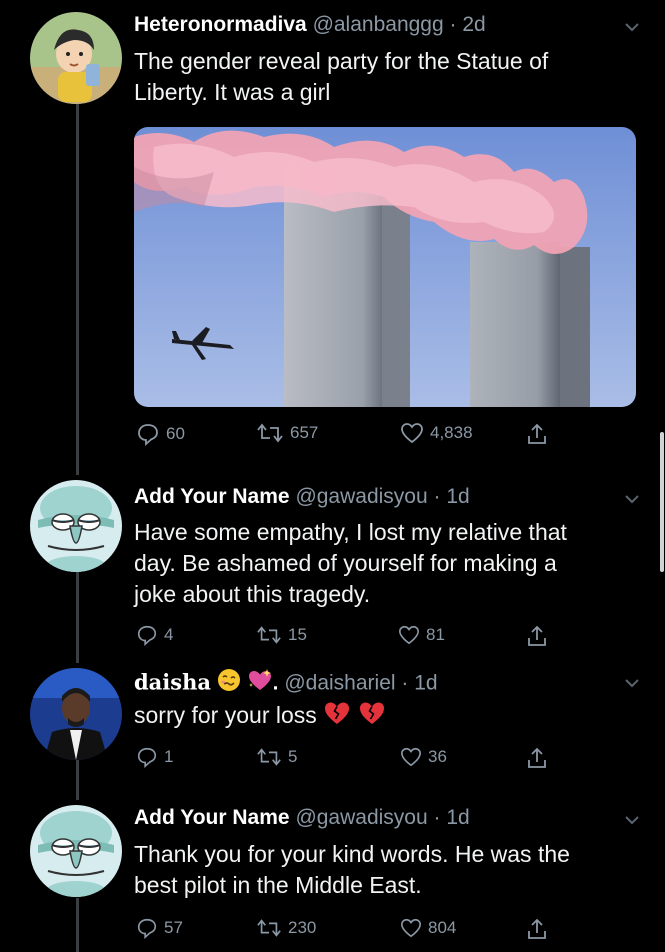  What do you see at coordinates (275, 683) in the screenshot?
I see `name-suffix: .` at bounding box center [275, 683].